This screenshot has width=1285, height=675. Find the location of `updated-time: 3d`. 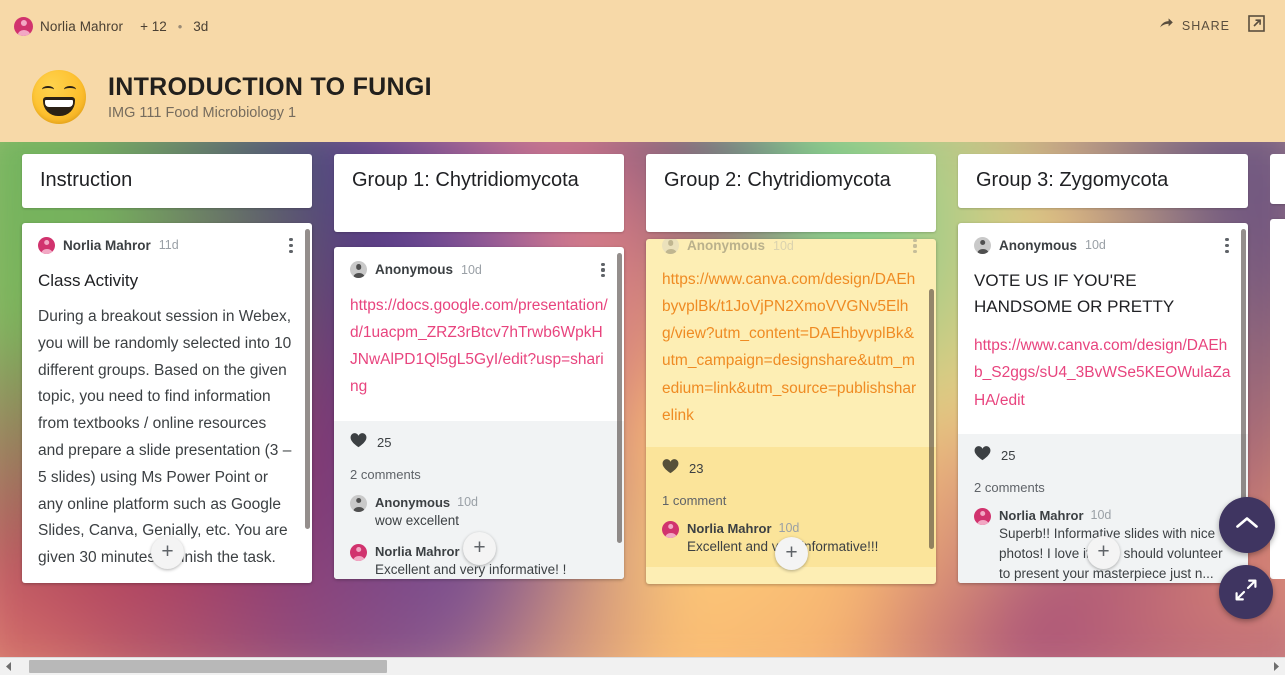

updated-time: 3d is located at coordinates (201, 26).